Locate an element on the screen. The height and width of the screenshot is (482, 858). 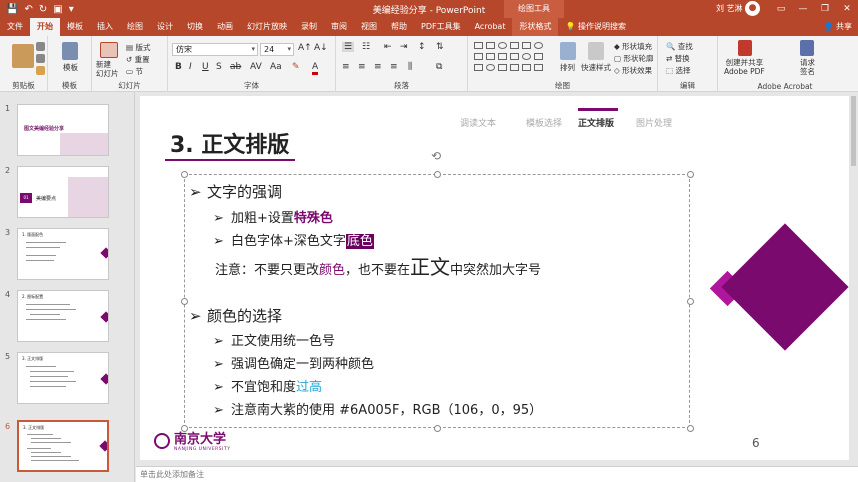
shrink-font-icon: A↓ is located at coordinates (321, 48).